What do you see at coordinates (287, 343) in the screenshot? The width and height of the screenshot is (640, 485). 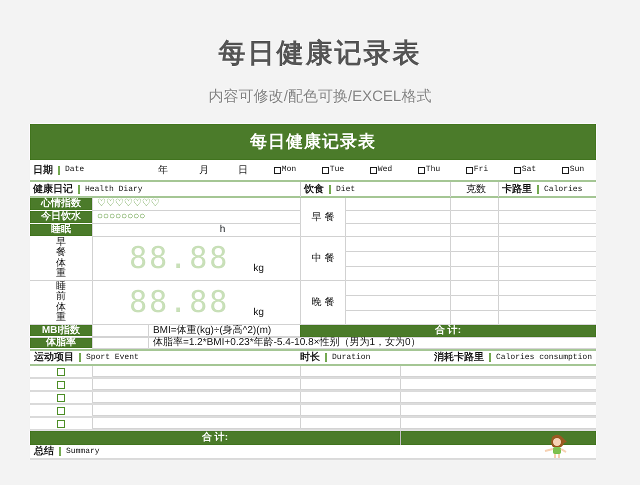 I see `formula-text: 体脂率=1.2*BMI+0.23*年龄-5.4-10.8×性别（男为1，女为0）` at bounding box center [287, 343].